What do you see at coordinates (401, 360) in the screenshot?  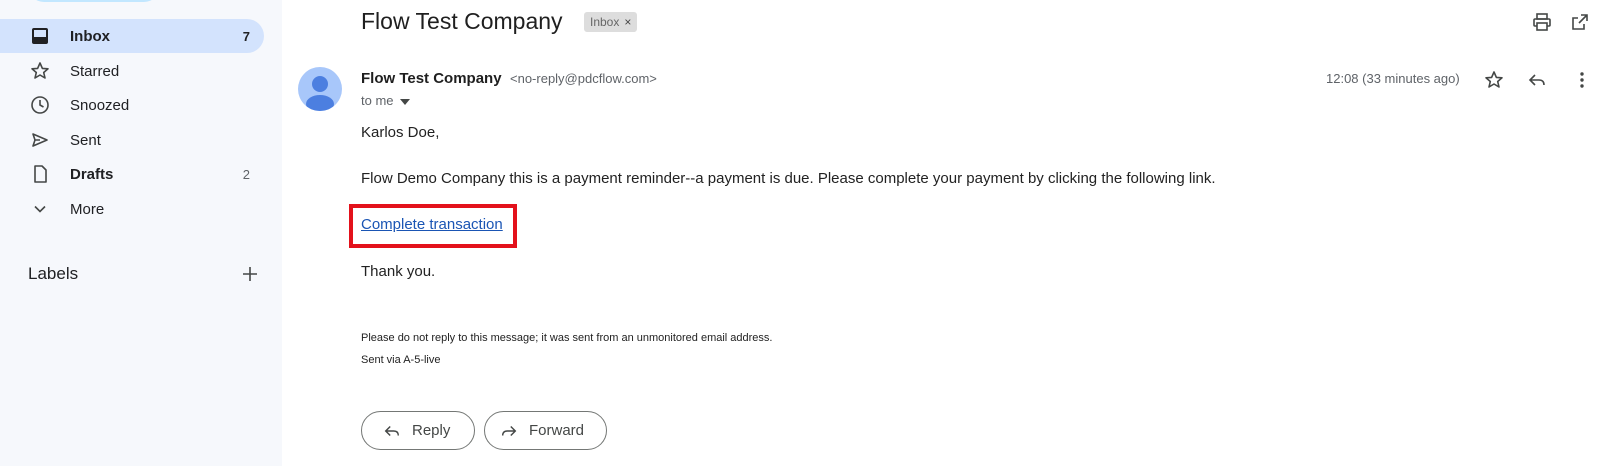 I see `email-footer-sent-via: Sent via A-5-live` at bounding box center [401, 360].